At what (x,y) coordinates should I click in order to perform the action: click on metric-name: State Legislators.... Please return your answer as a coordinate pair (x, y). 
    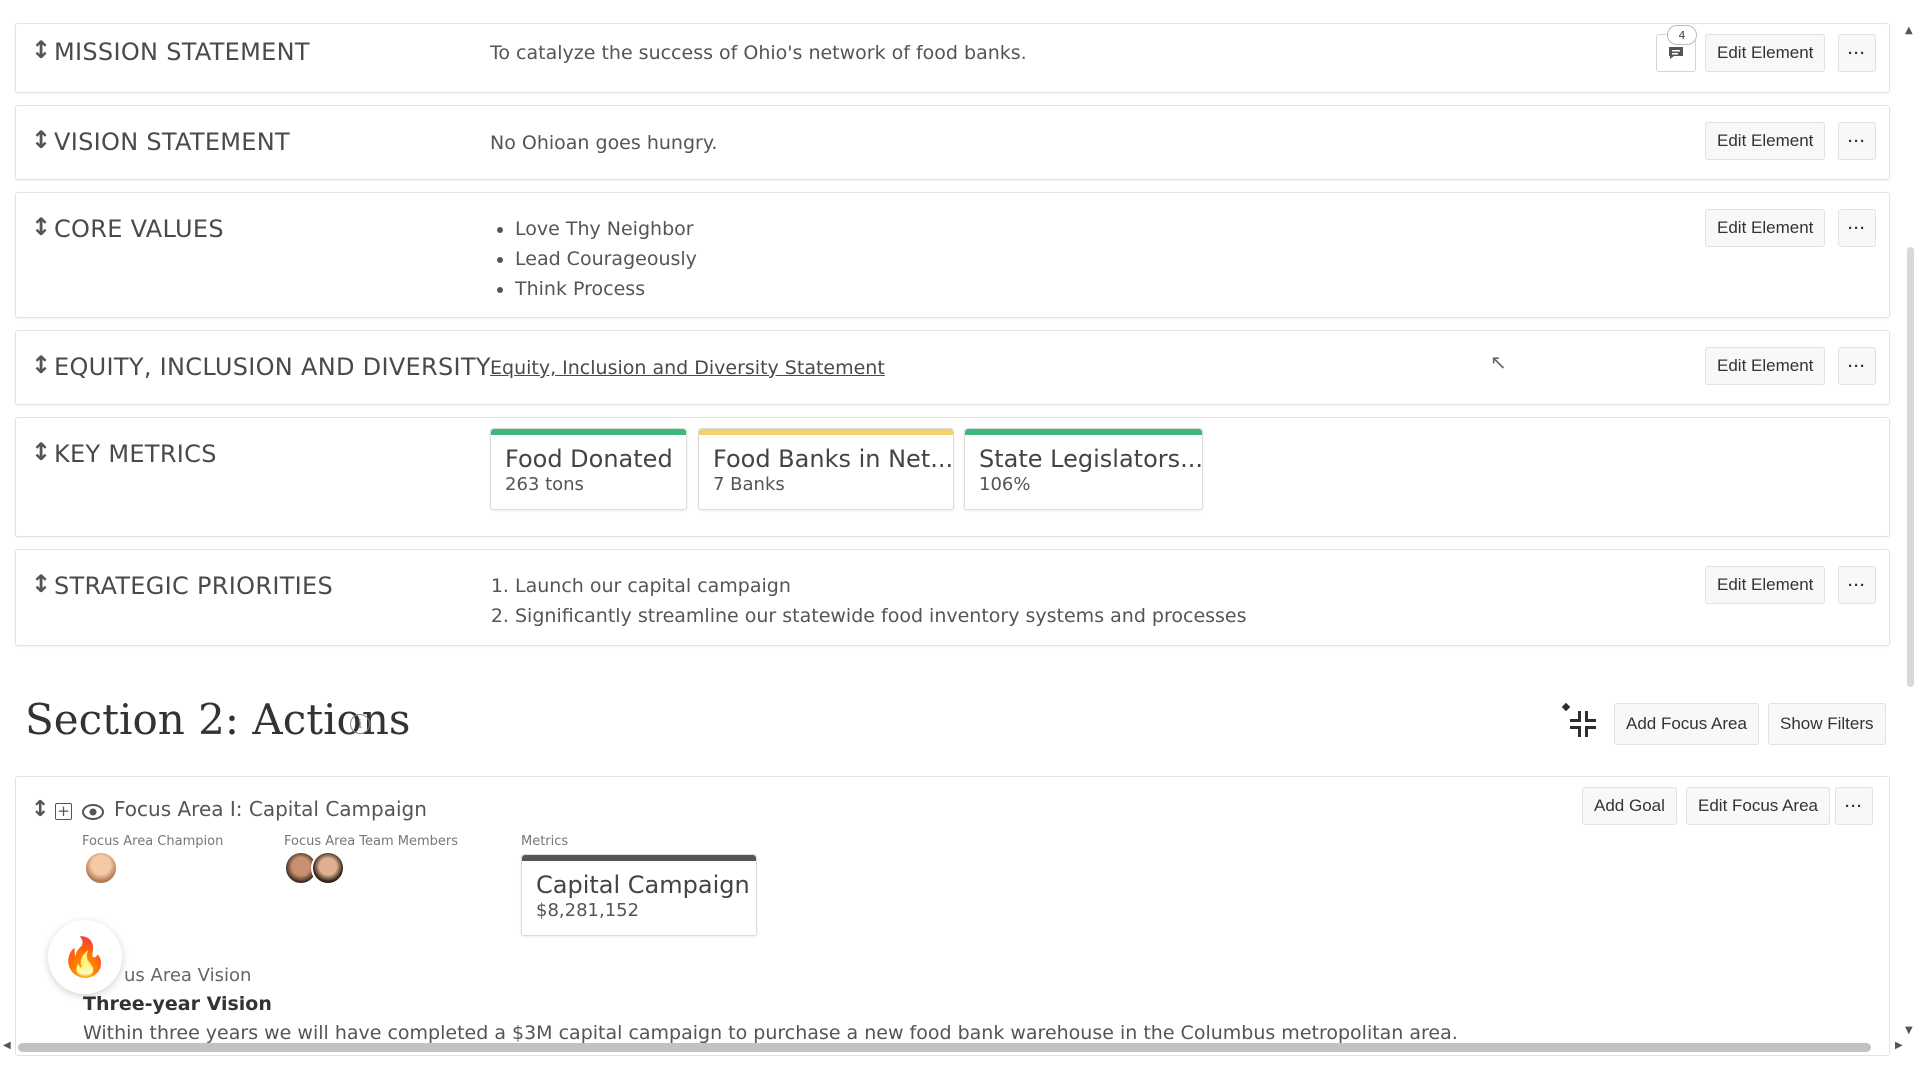
    Looking at the image, I should click on (1091, 459).